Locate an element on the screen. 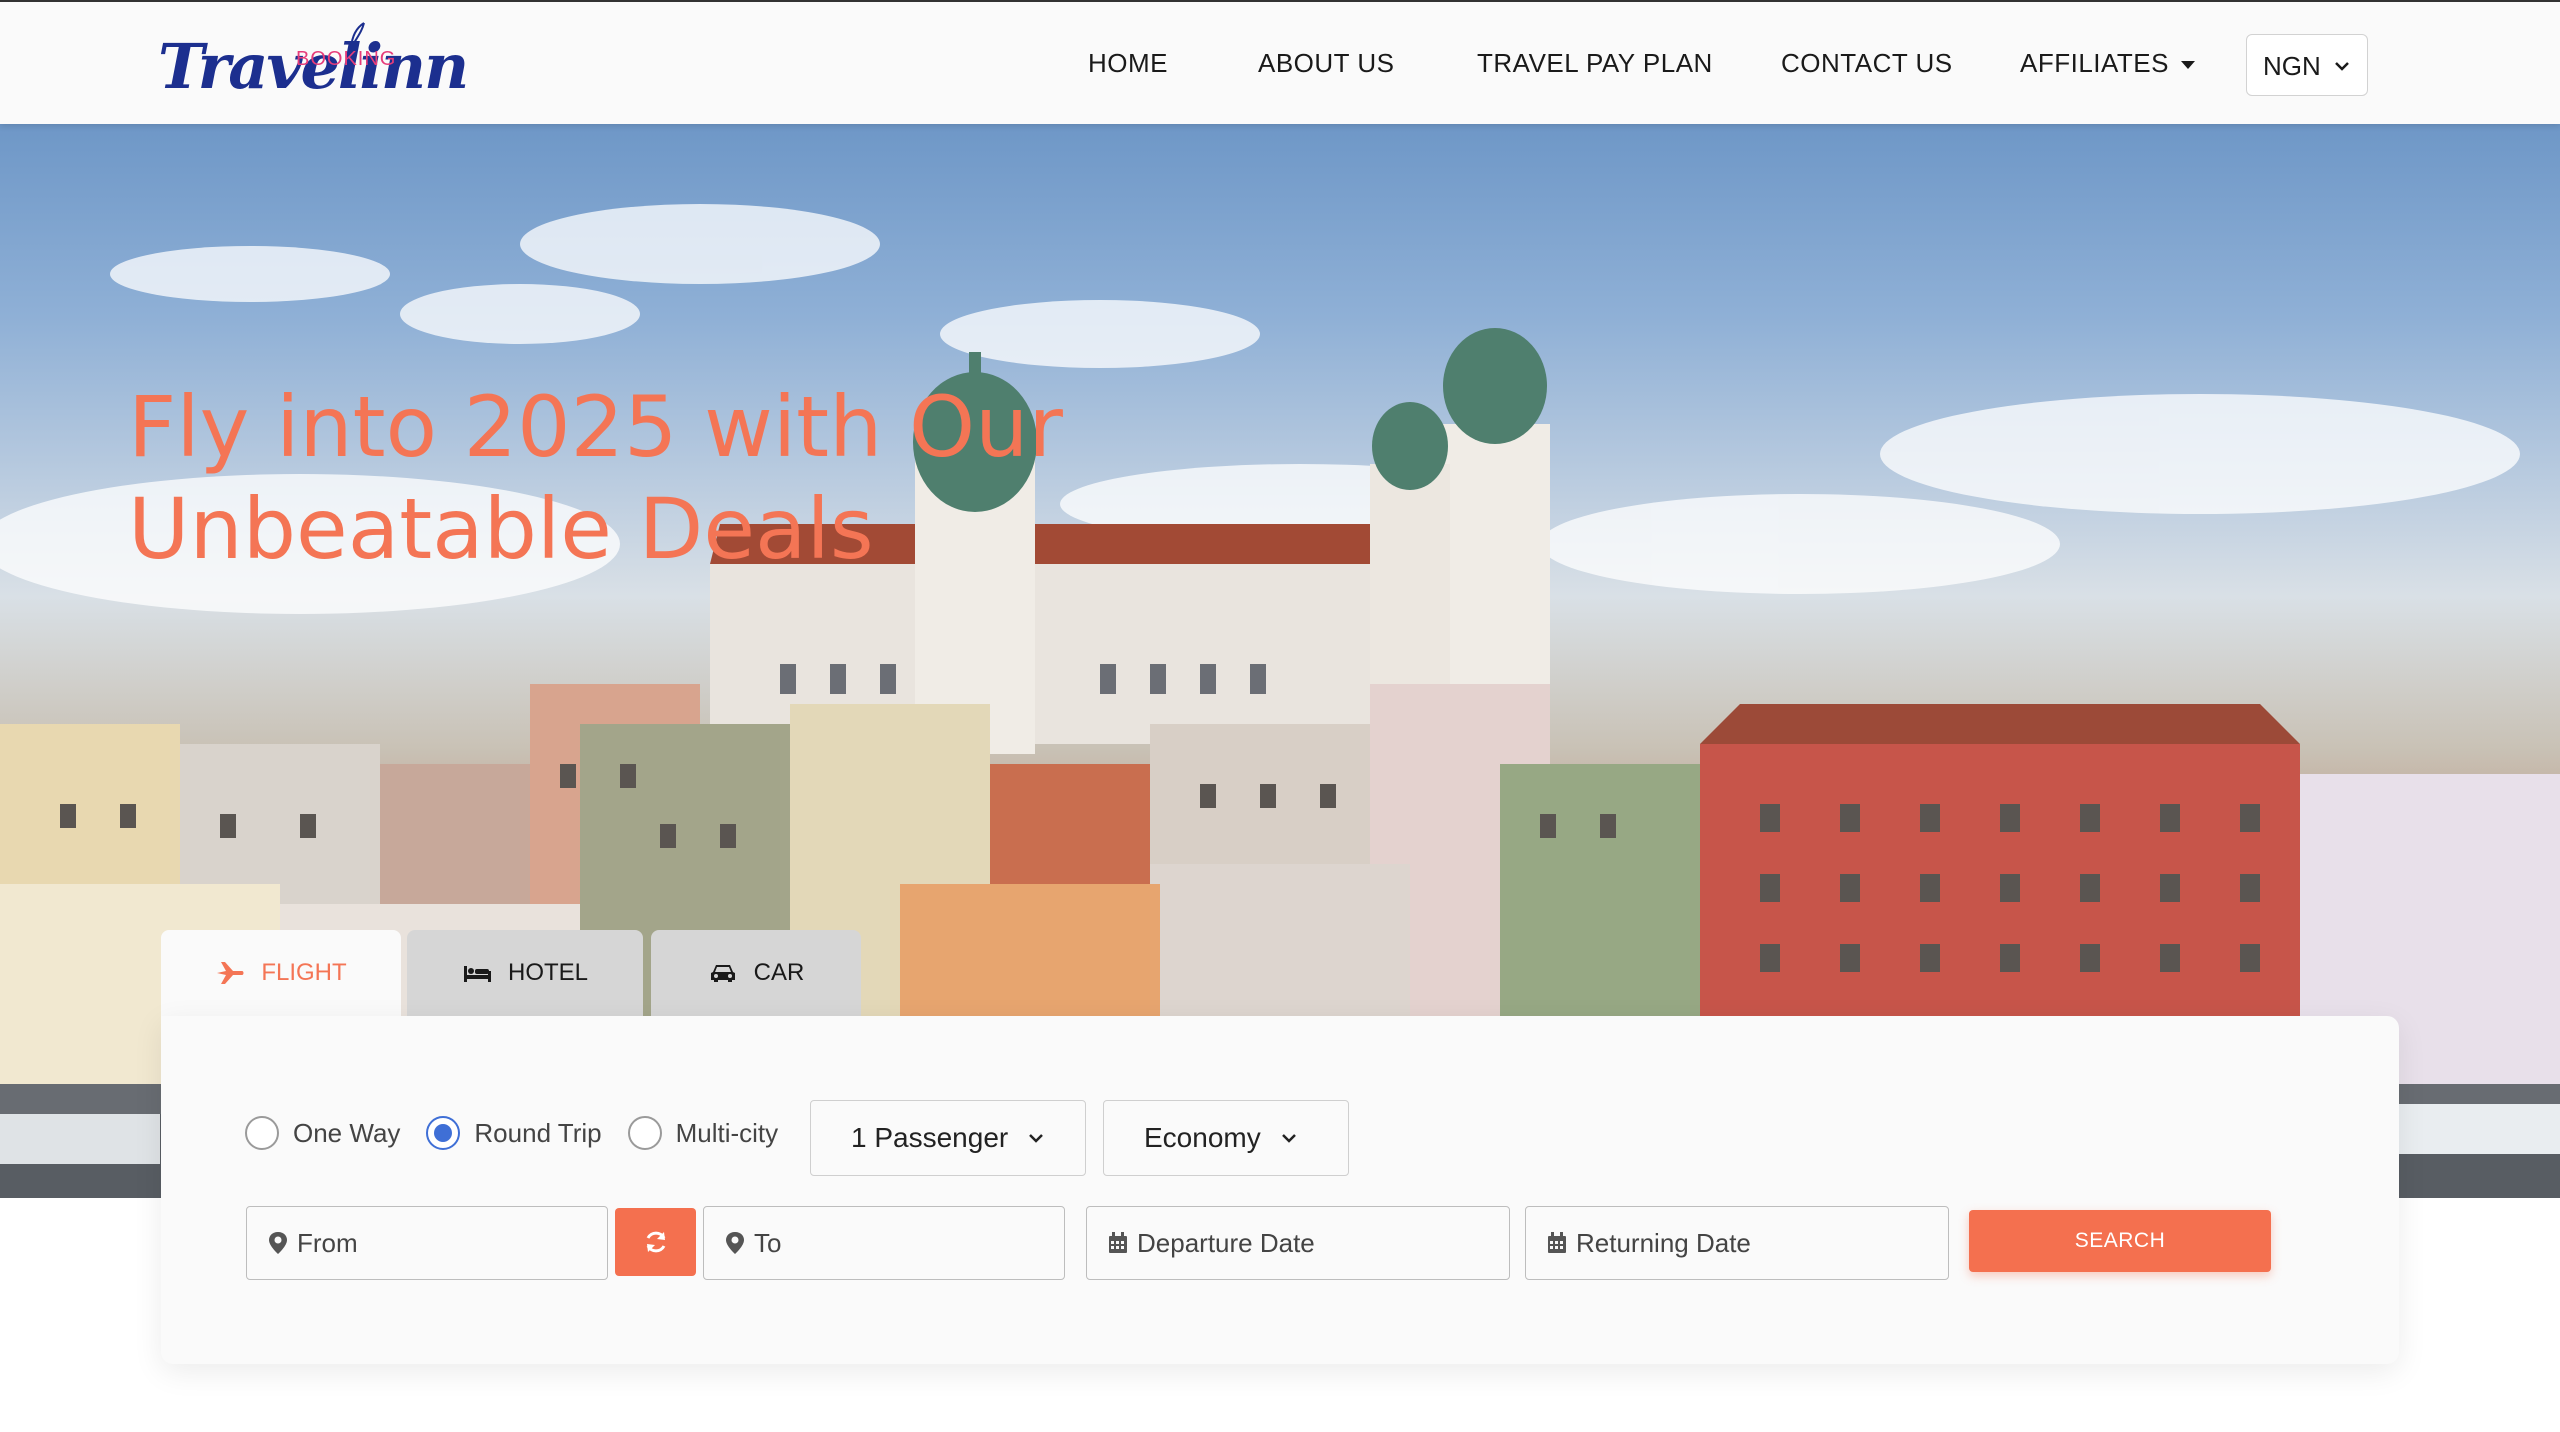 This screenshot has height=1432, width=2560. tab-hotel-label: HOTEL is located at coordinates (547, 972).